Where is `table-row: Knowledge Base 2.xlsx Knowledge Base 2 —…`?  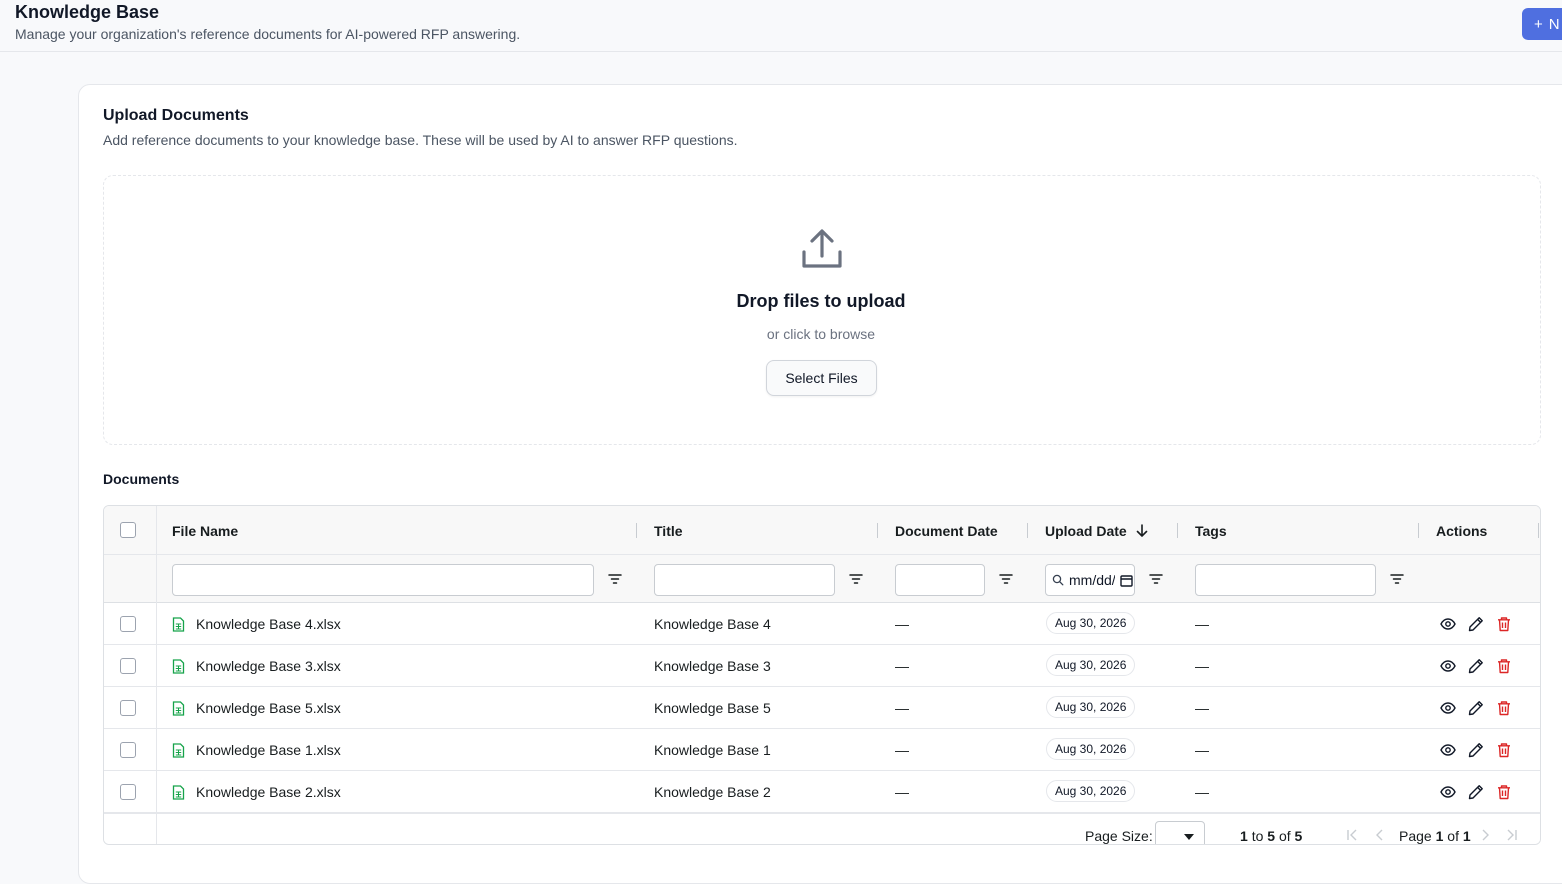
table-row: Knowledge Base 2.xlsx Knowledge Base 2 —… is located at coordinates (822, 792).